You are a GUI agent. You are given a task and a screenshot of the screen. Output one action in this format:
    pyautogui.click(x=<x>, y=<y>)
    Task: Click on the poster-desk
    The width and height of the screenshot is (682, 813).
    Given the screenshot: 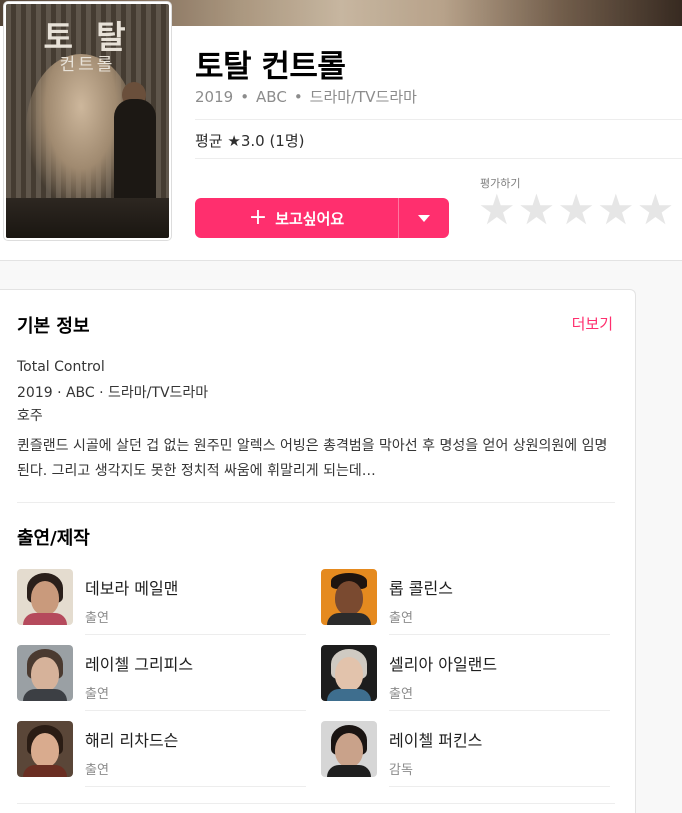 What is the action you would take?
    pyautogui.click(x=87, y=218)
    